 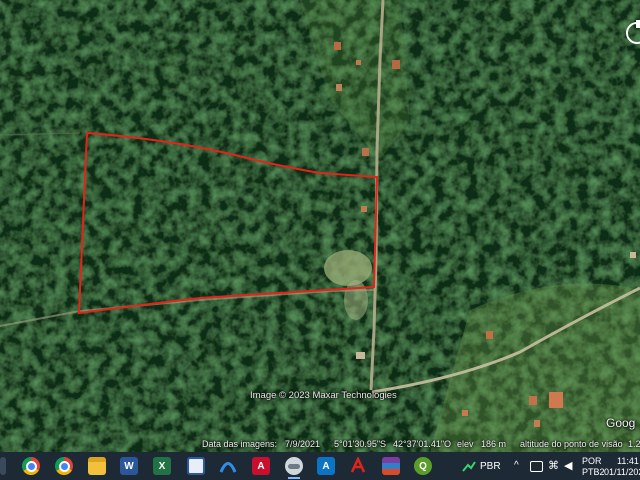 I want to click on battery-icon, so click(x=536, y=466).